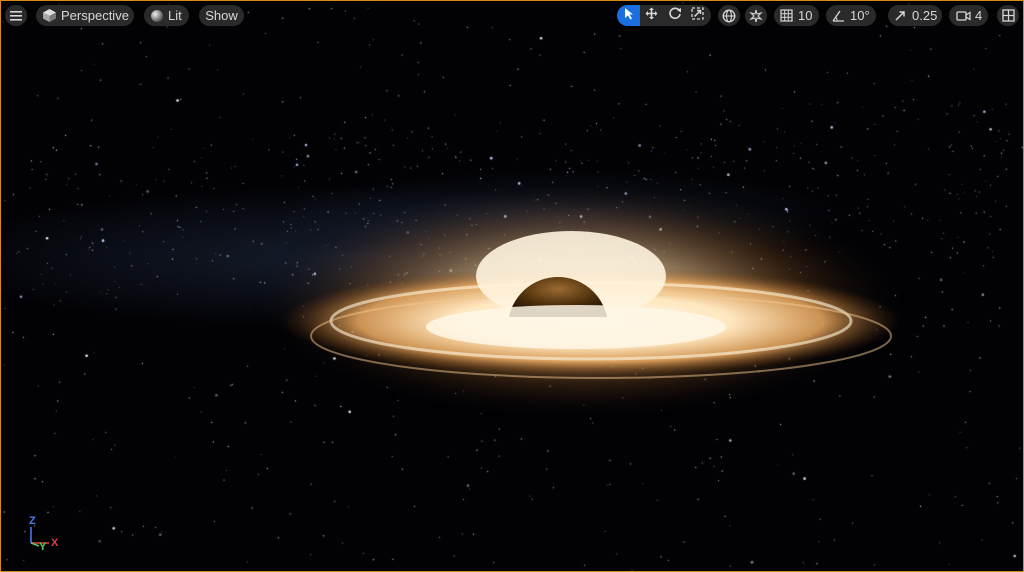 Image resolution: width=1024 pixels, height=572 pixels. Describe the element at coordinates (49, 15) in the screenshot. I see `cube-icon` at that location.